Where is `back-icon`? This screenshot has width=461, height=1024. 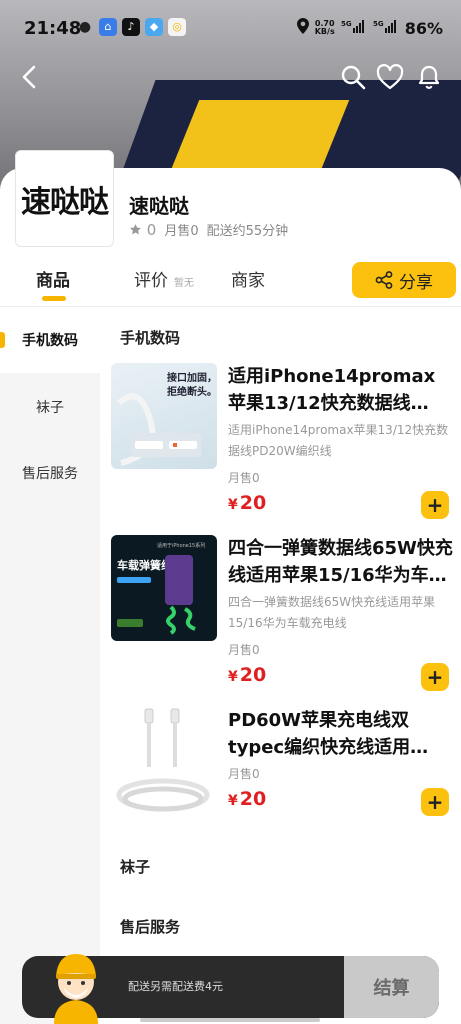
back-icon is located at coordinates (29, 77).